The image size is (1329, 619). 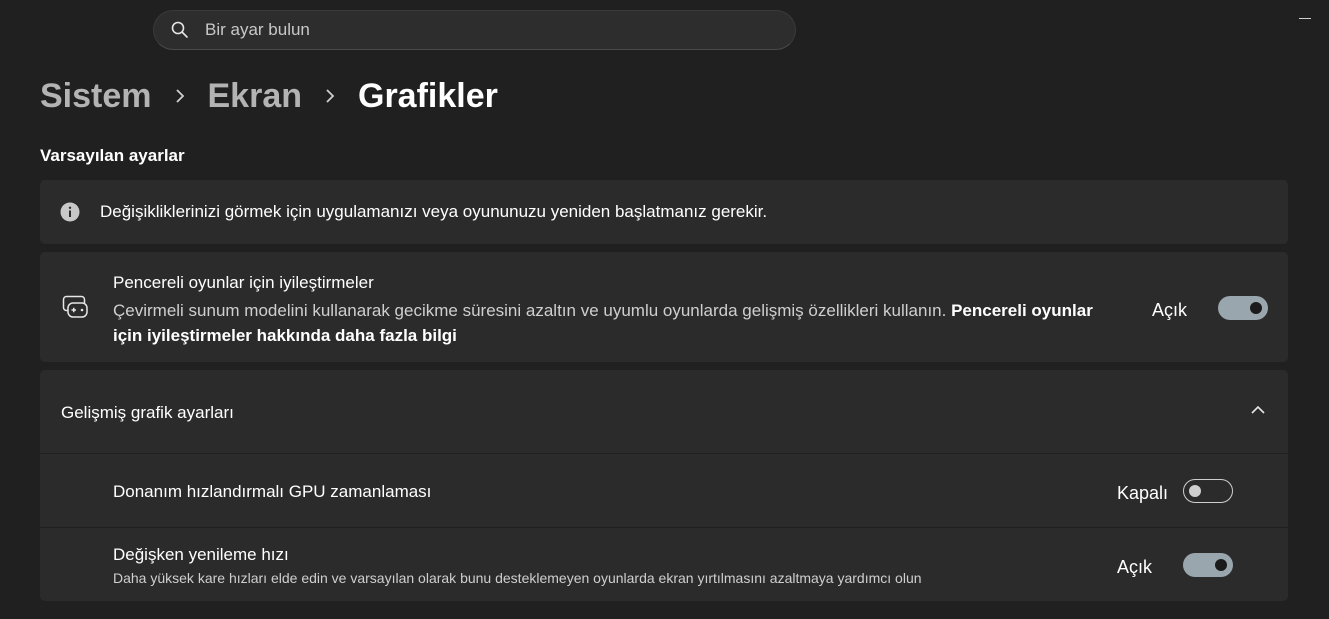 I want to click on advanced-graphics-title: Gelişmiş grafik ayarları, so click(x=147, y=412).